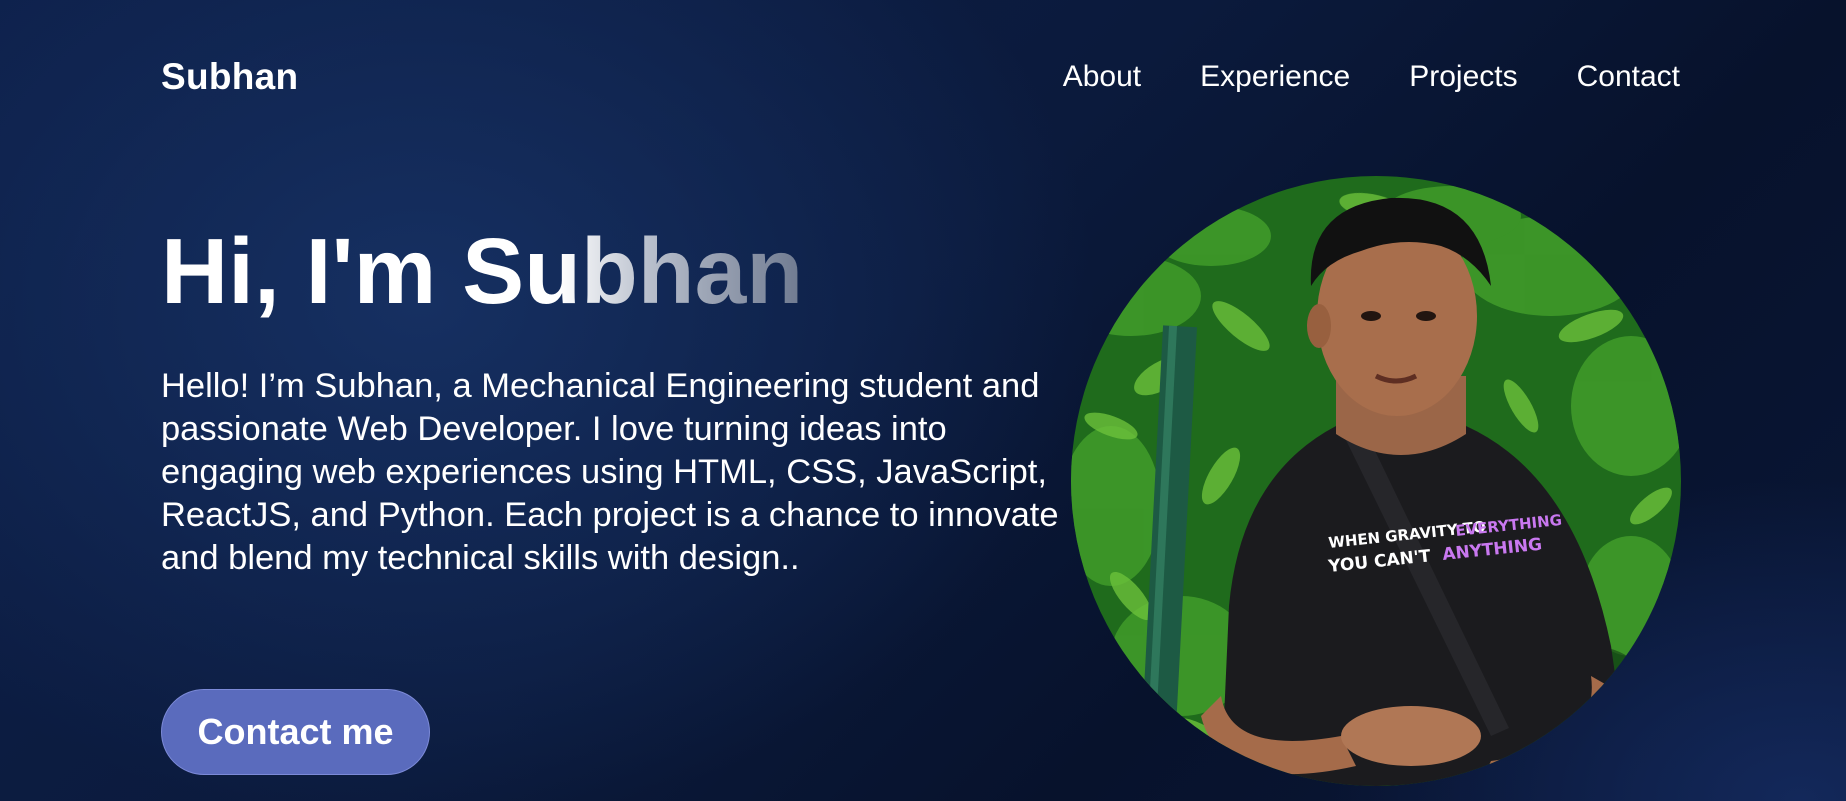  Describe the element at coordinates (1102, 77) in the screenshot. I see `nav-about: About` at that location.